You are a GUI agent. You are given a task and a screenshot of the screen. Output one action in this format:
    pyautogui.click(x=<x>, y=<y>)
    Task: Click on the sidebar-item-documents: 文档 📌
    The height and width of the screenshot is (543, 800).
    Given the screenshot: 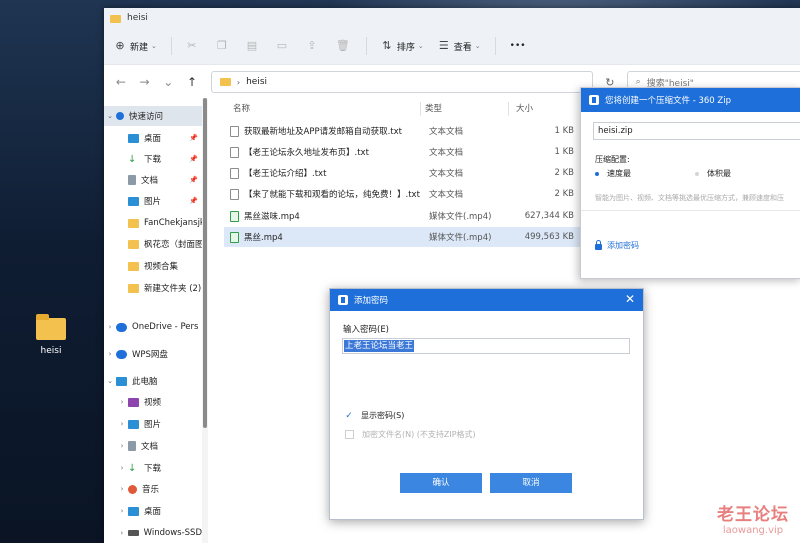 What is the action you would take?
    pyautogui.click(x=153, y=180)
    